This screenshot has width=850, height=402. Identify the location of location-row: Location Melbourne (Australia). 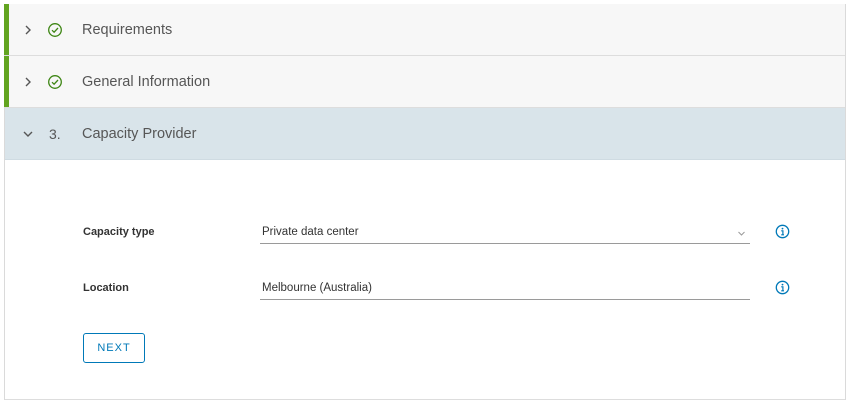
(443, 290).